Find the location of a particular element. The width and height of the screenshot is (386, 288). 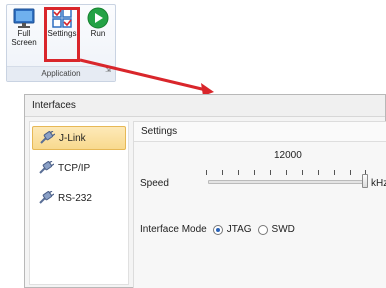

sidebar-item-jlink: J-Link is located at coordinates (79, 138).